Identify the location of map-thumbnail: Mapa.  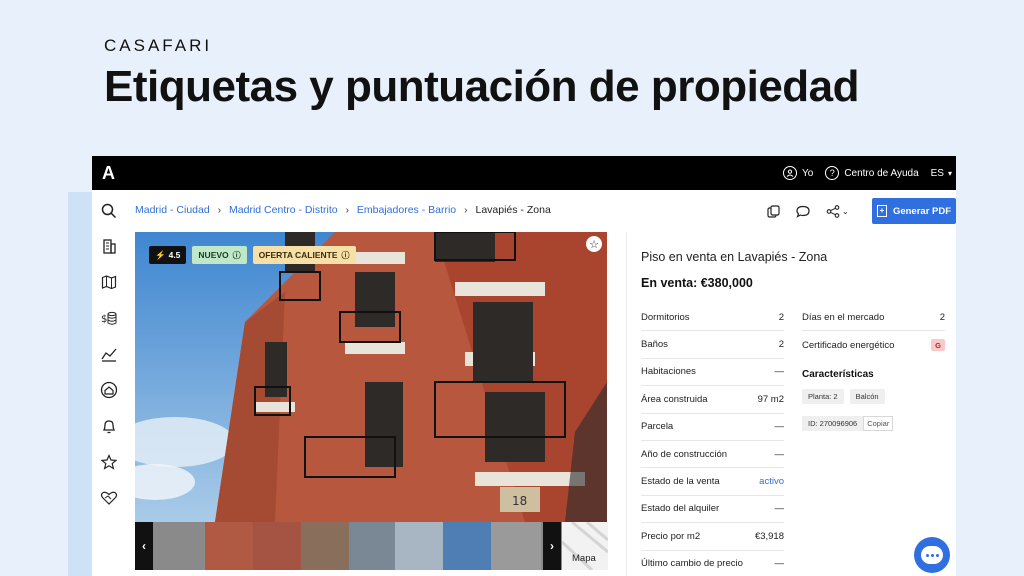
(585, 546).